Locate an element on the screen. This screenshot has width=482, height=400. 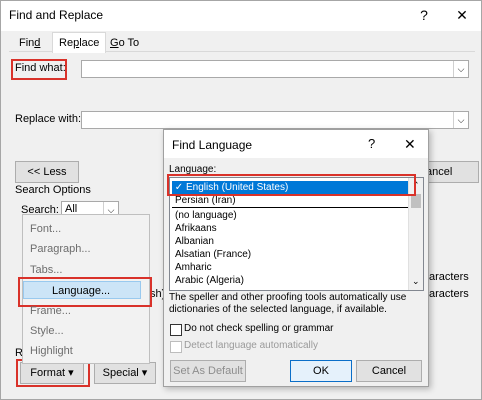
scroll-down-icon: ⌄ is located at coordinates (416, 281).